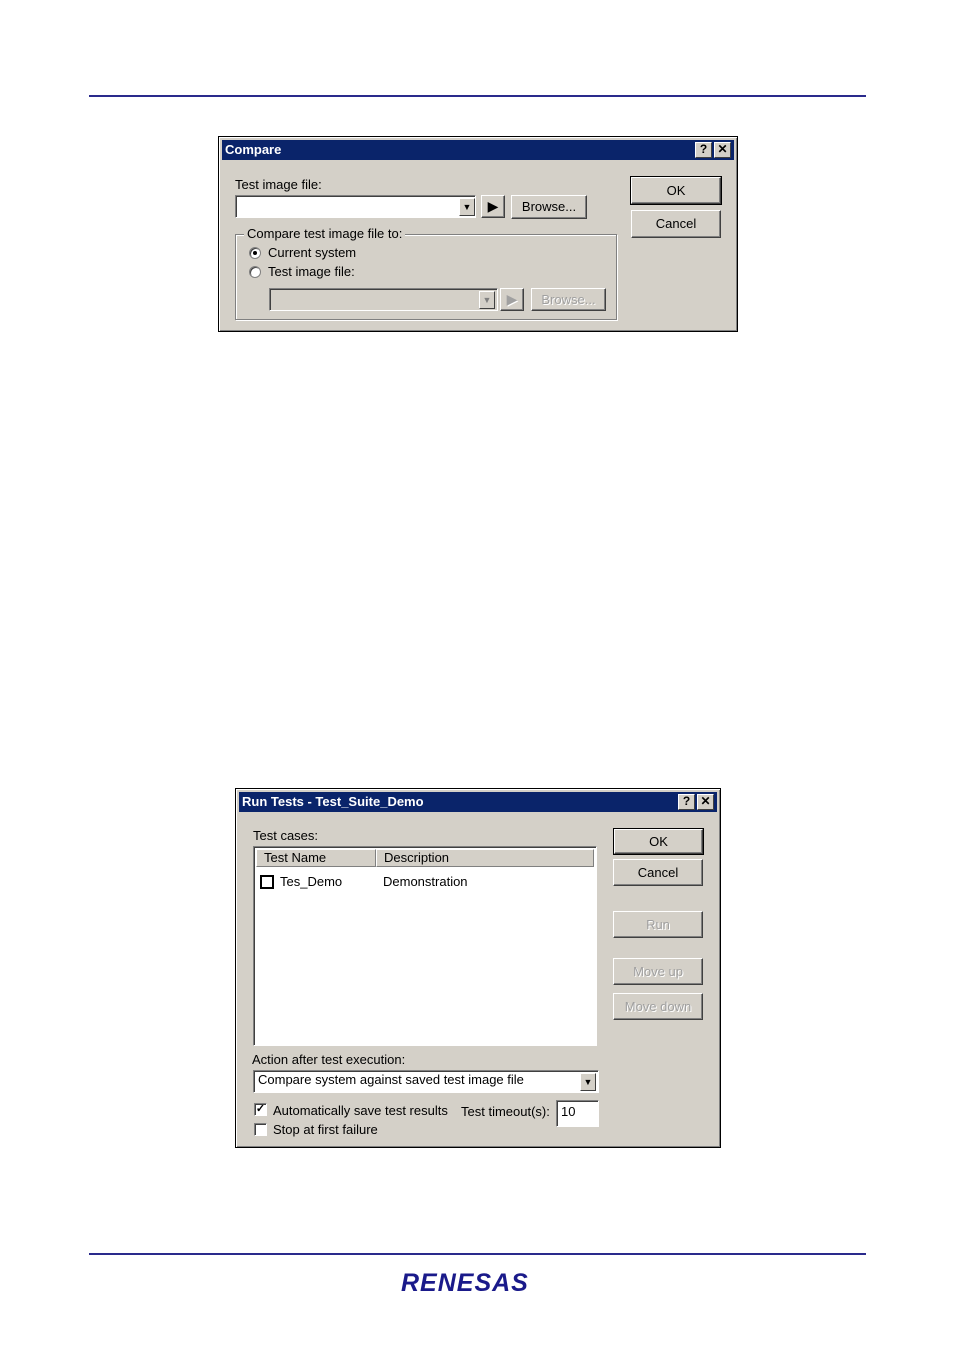  What do you see at coordinates (383, 299) in the screenshot?
I see `test-image2-combo` at bounding box center [383, 299].